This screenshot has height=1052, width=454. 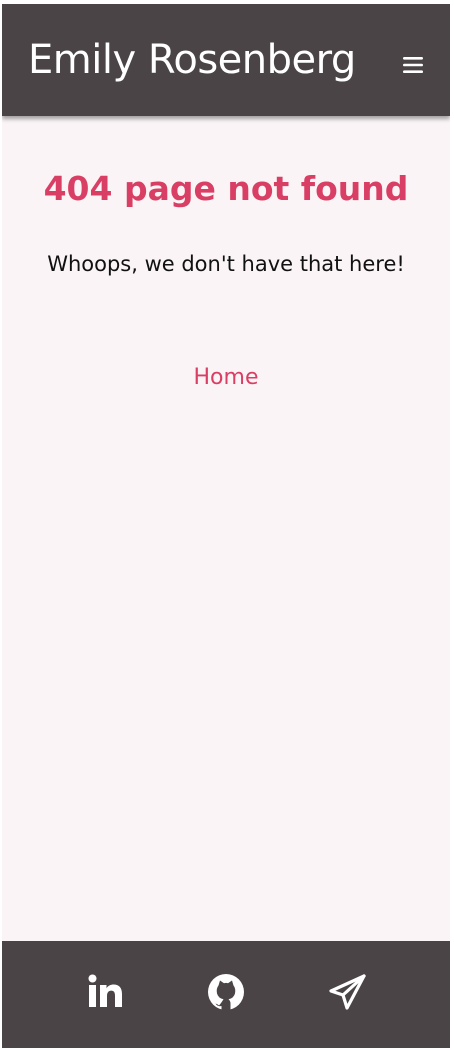 I want to click on linkedin-icon, so click(x=105, y=992).